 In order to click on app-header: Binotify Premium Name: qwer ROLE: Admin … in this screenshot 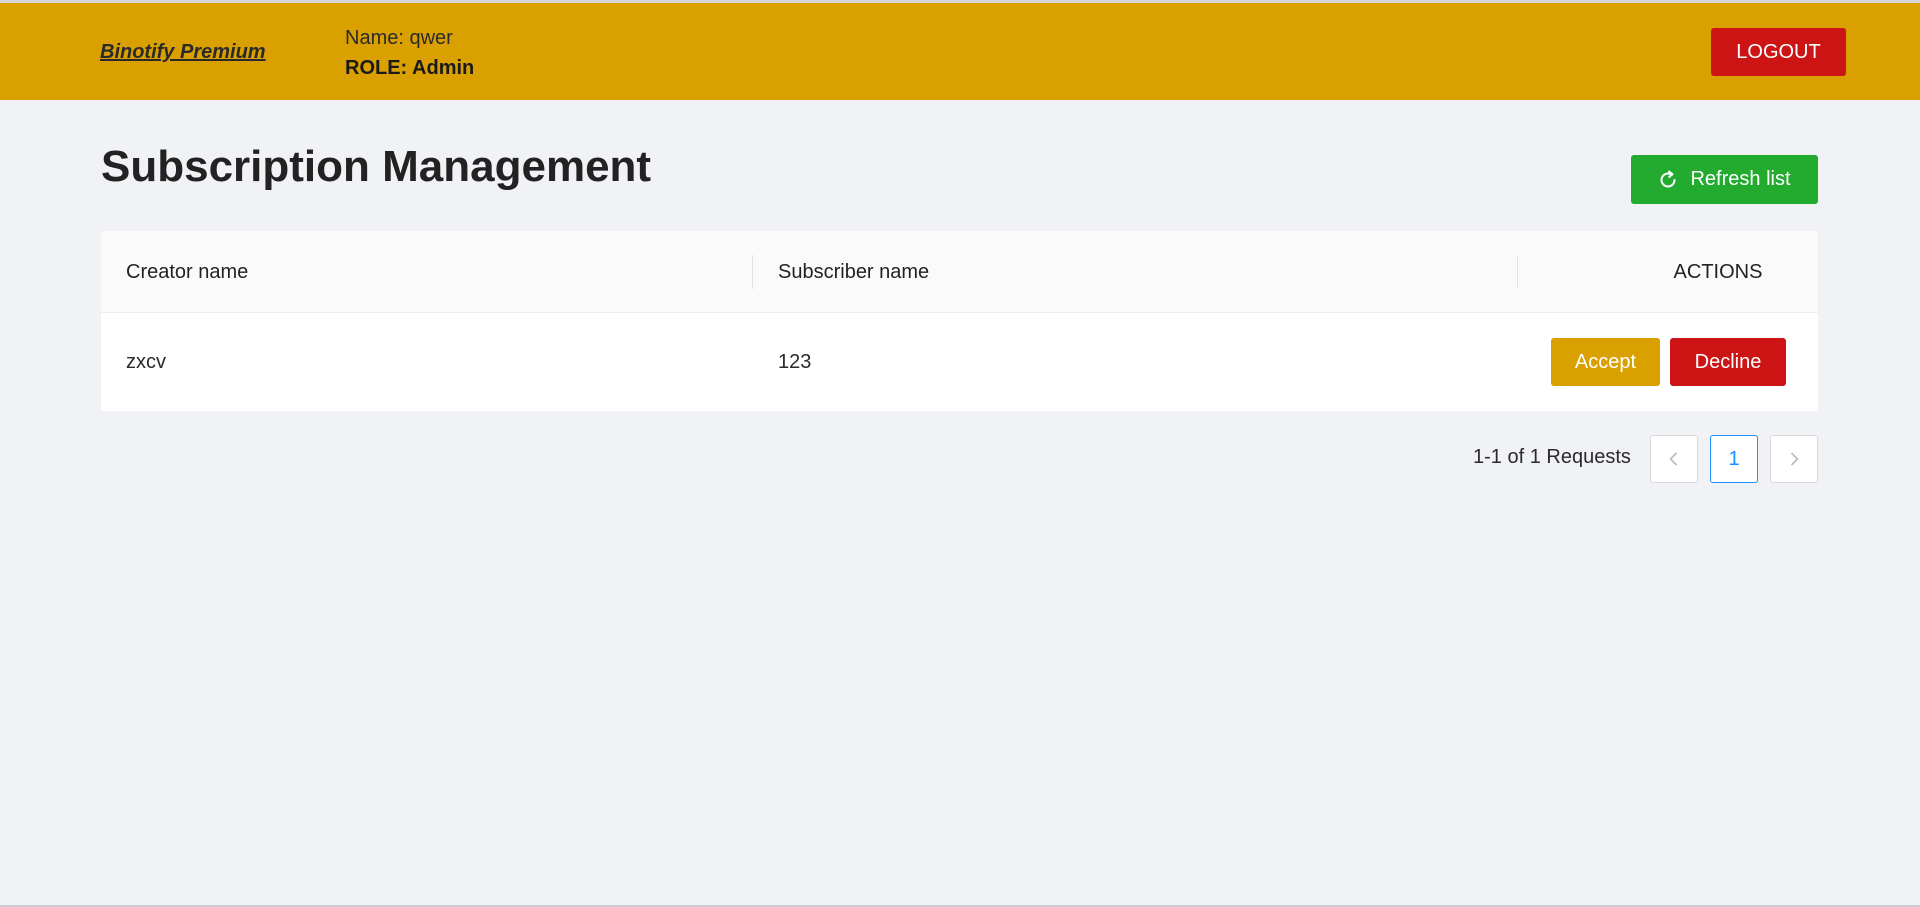, I will do `click(960, 51)`.